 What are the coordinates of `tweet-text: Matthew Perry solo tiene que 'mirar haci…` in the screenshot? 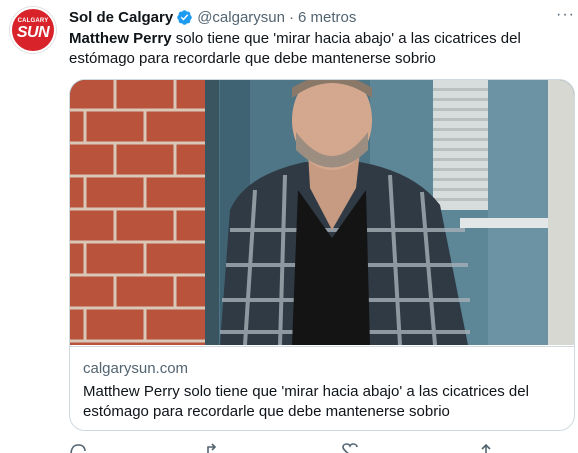 It's located at (316, 49).